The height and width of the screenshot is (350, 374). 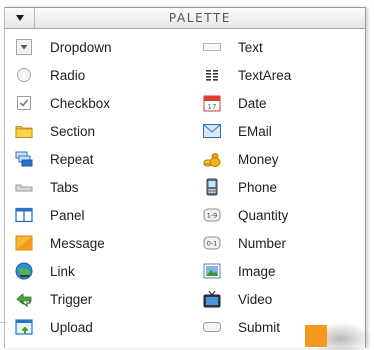 I want to click on palette-item-radio: Radio, so click(x=50, y=75).